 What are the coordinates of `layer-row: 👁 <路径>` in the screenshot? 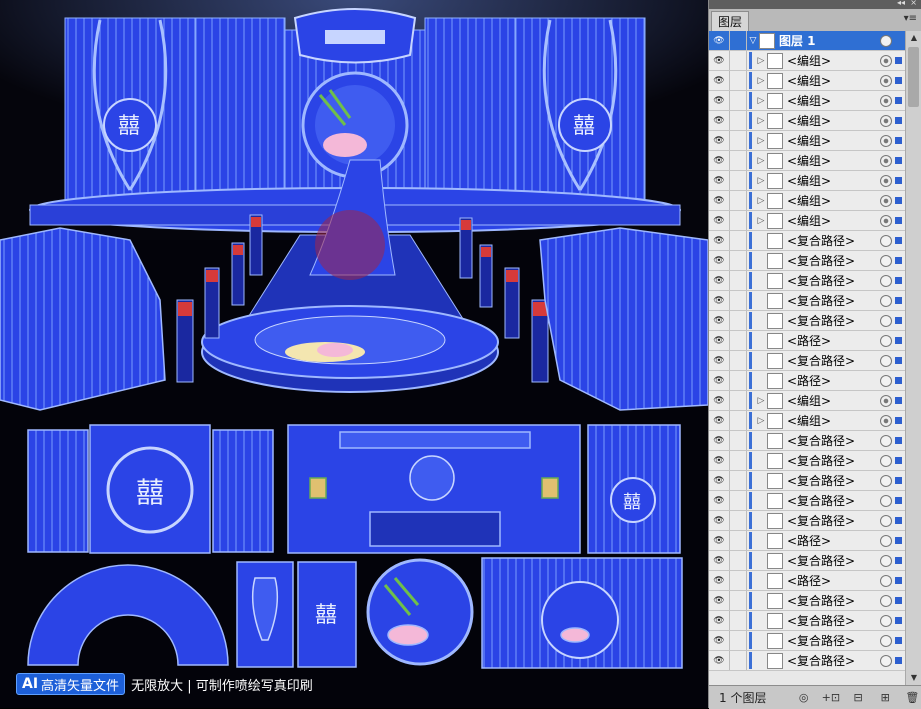 It's located at (807, 541).